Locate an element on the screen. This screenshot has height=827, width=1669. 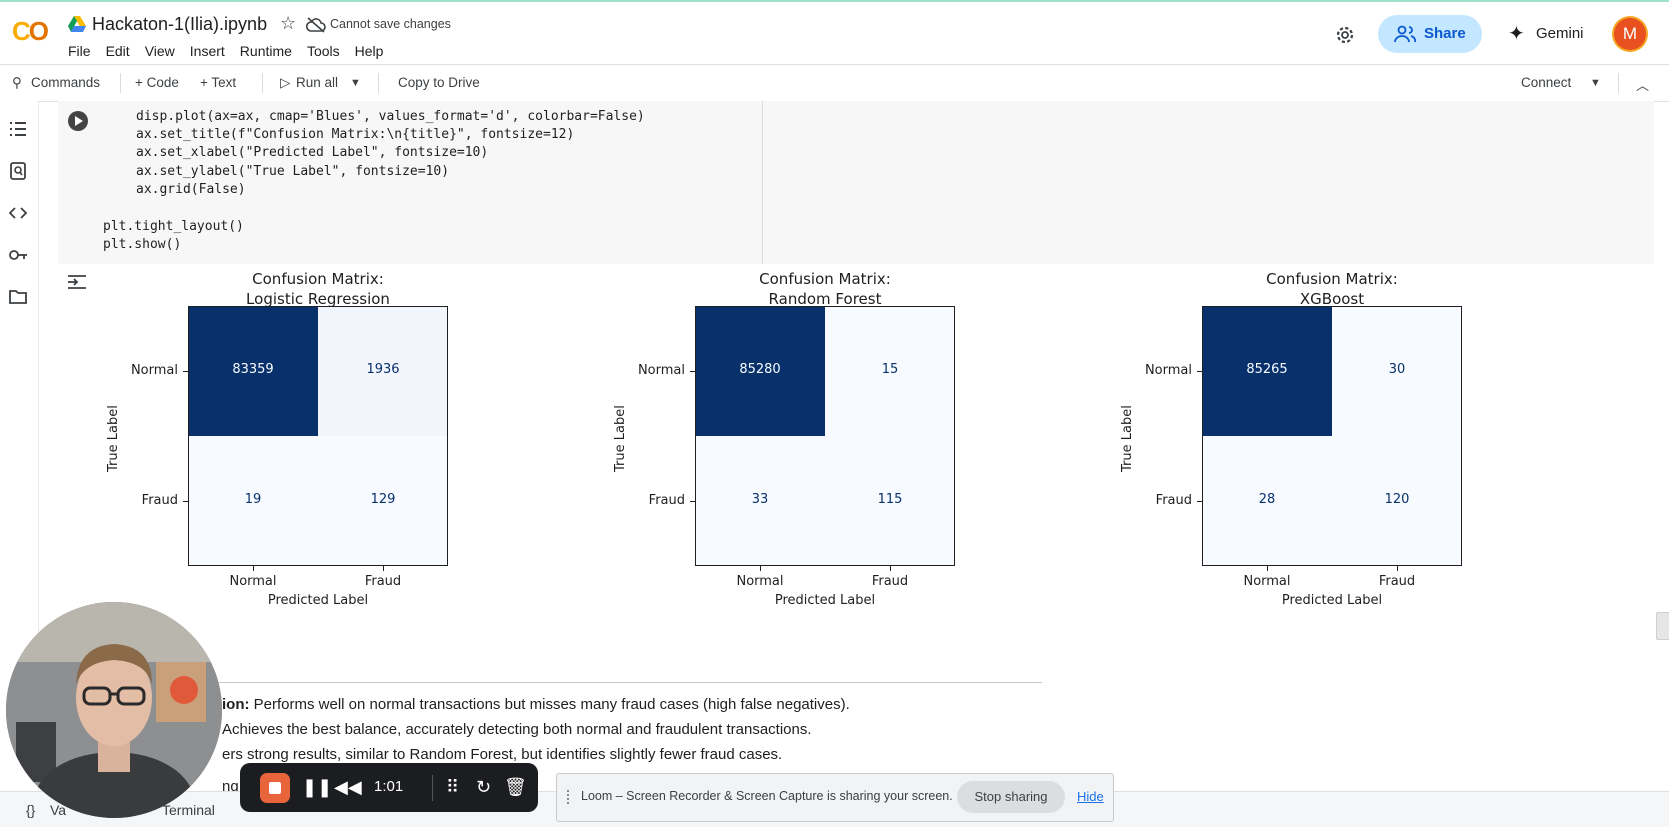
key-icon is located at coordinates (18, 255).